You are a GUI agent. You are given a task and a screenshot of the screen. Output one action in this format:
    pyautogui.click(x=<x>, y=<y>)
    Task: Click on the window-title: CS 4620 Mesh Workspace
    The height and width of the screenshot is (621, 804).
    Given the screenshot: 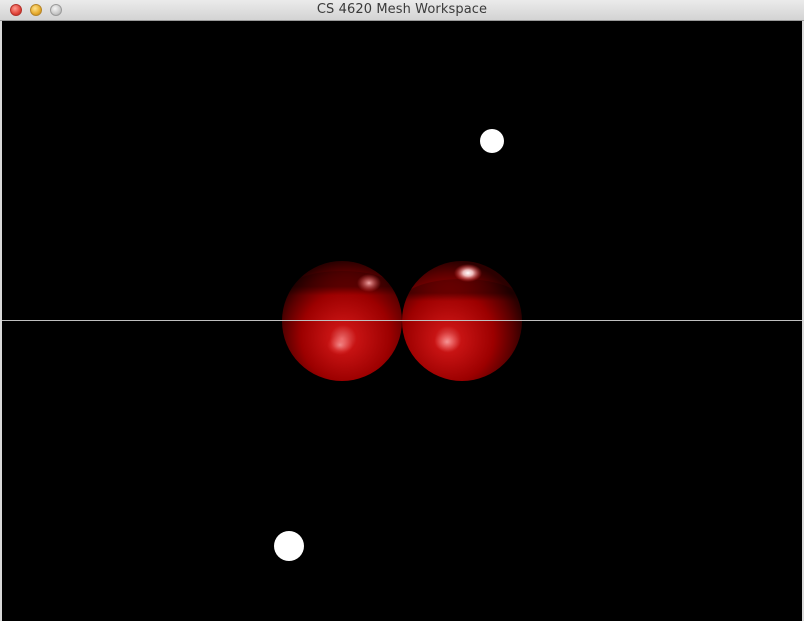 What is the action you would take?
    pyautogui.click(x=402, y=9)
    